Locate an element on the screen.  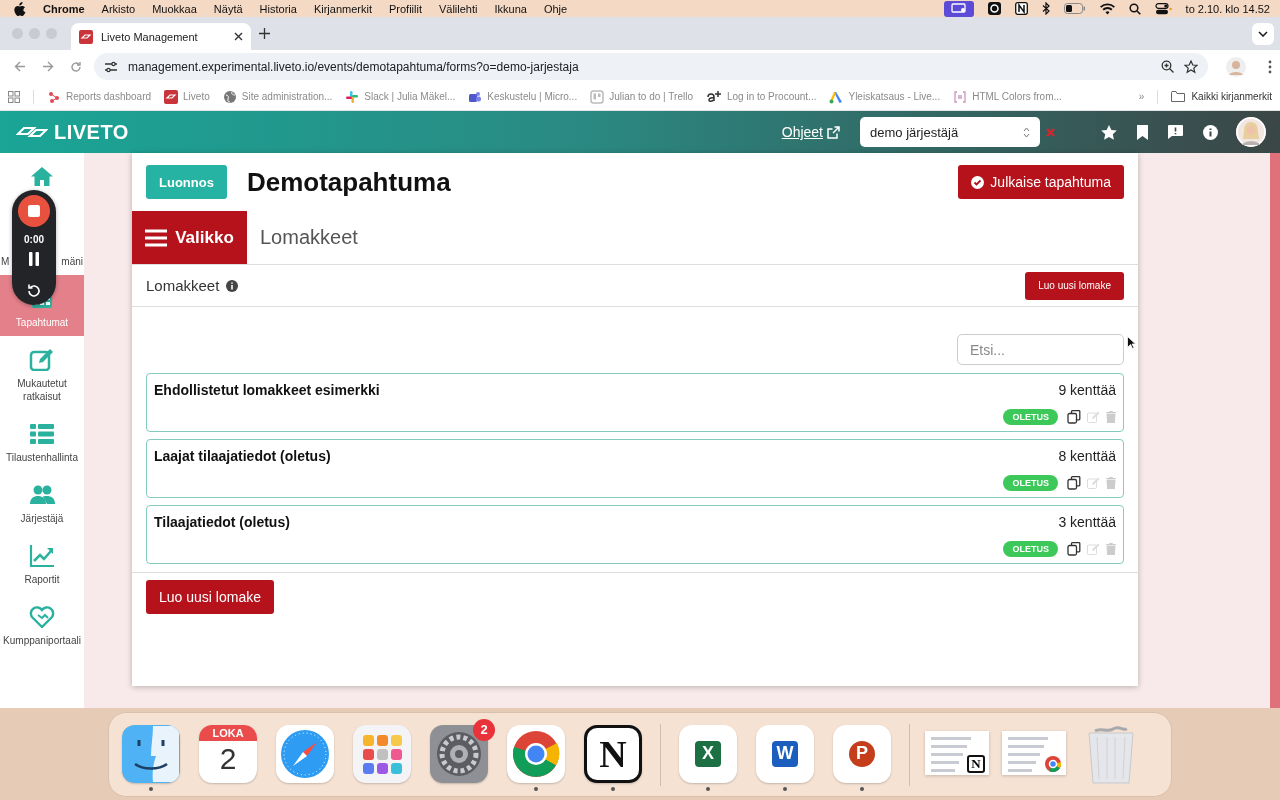
app-menu: Chrome is located at coordinates (64, 8).